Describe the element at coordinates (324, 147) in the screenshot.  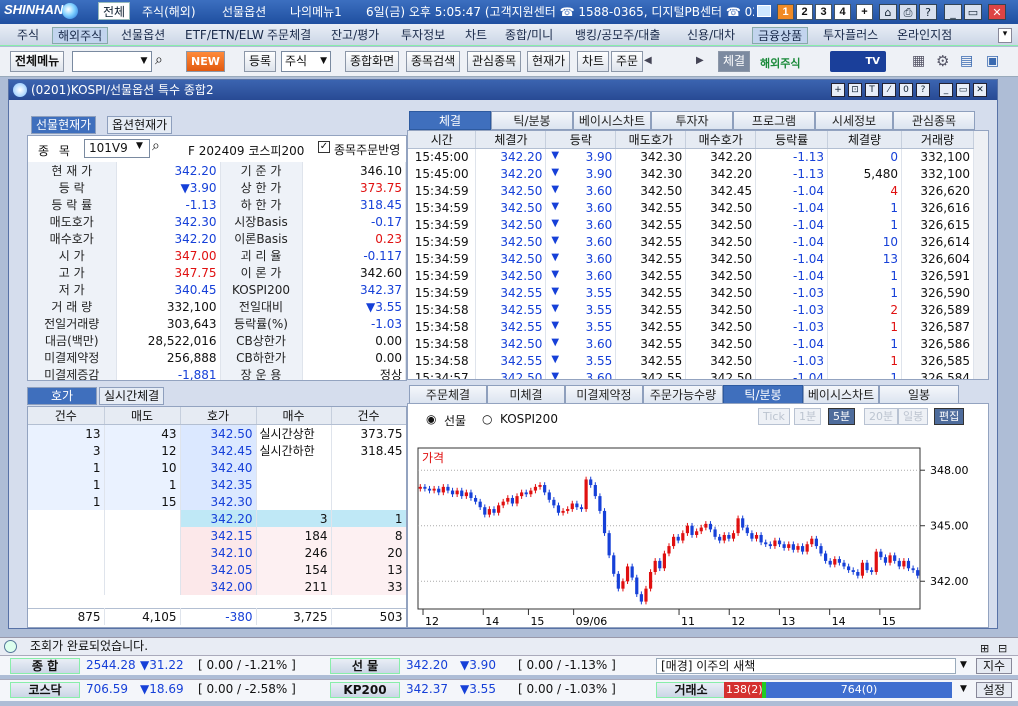
I see `order-reflect-checkbox: ✓` at that location.